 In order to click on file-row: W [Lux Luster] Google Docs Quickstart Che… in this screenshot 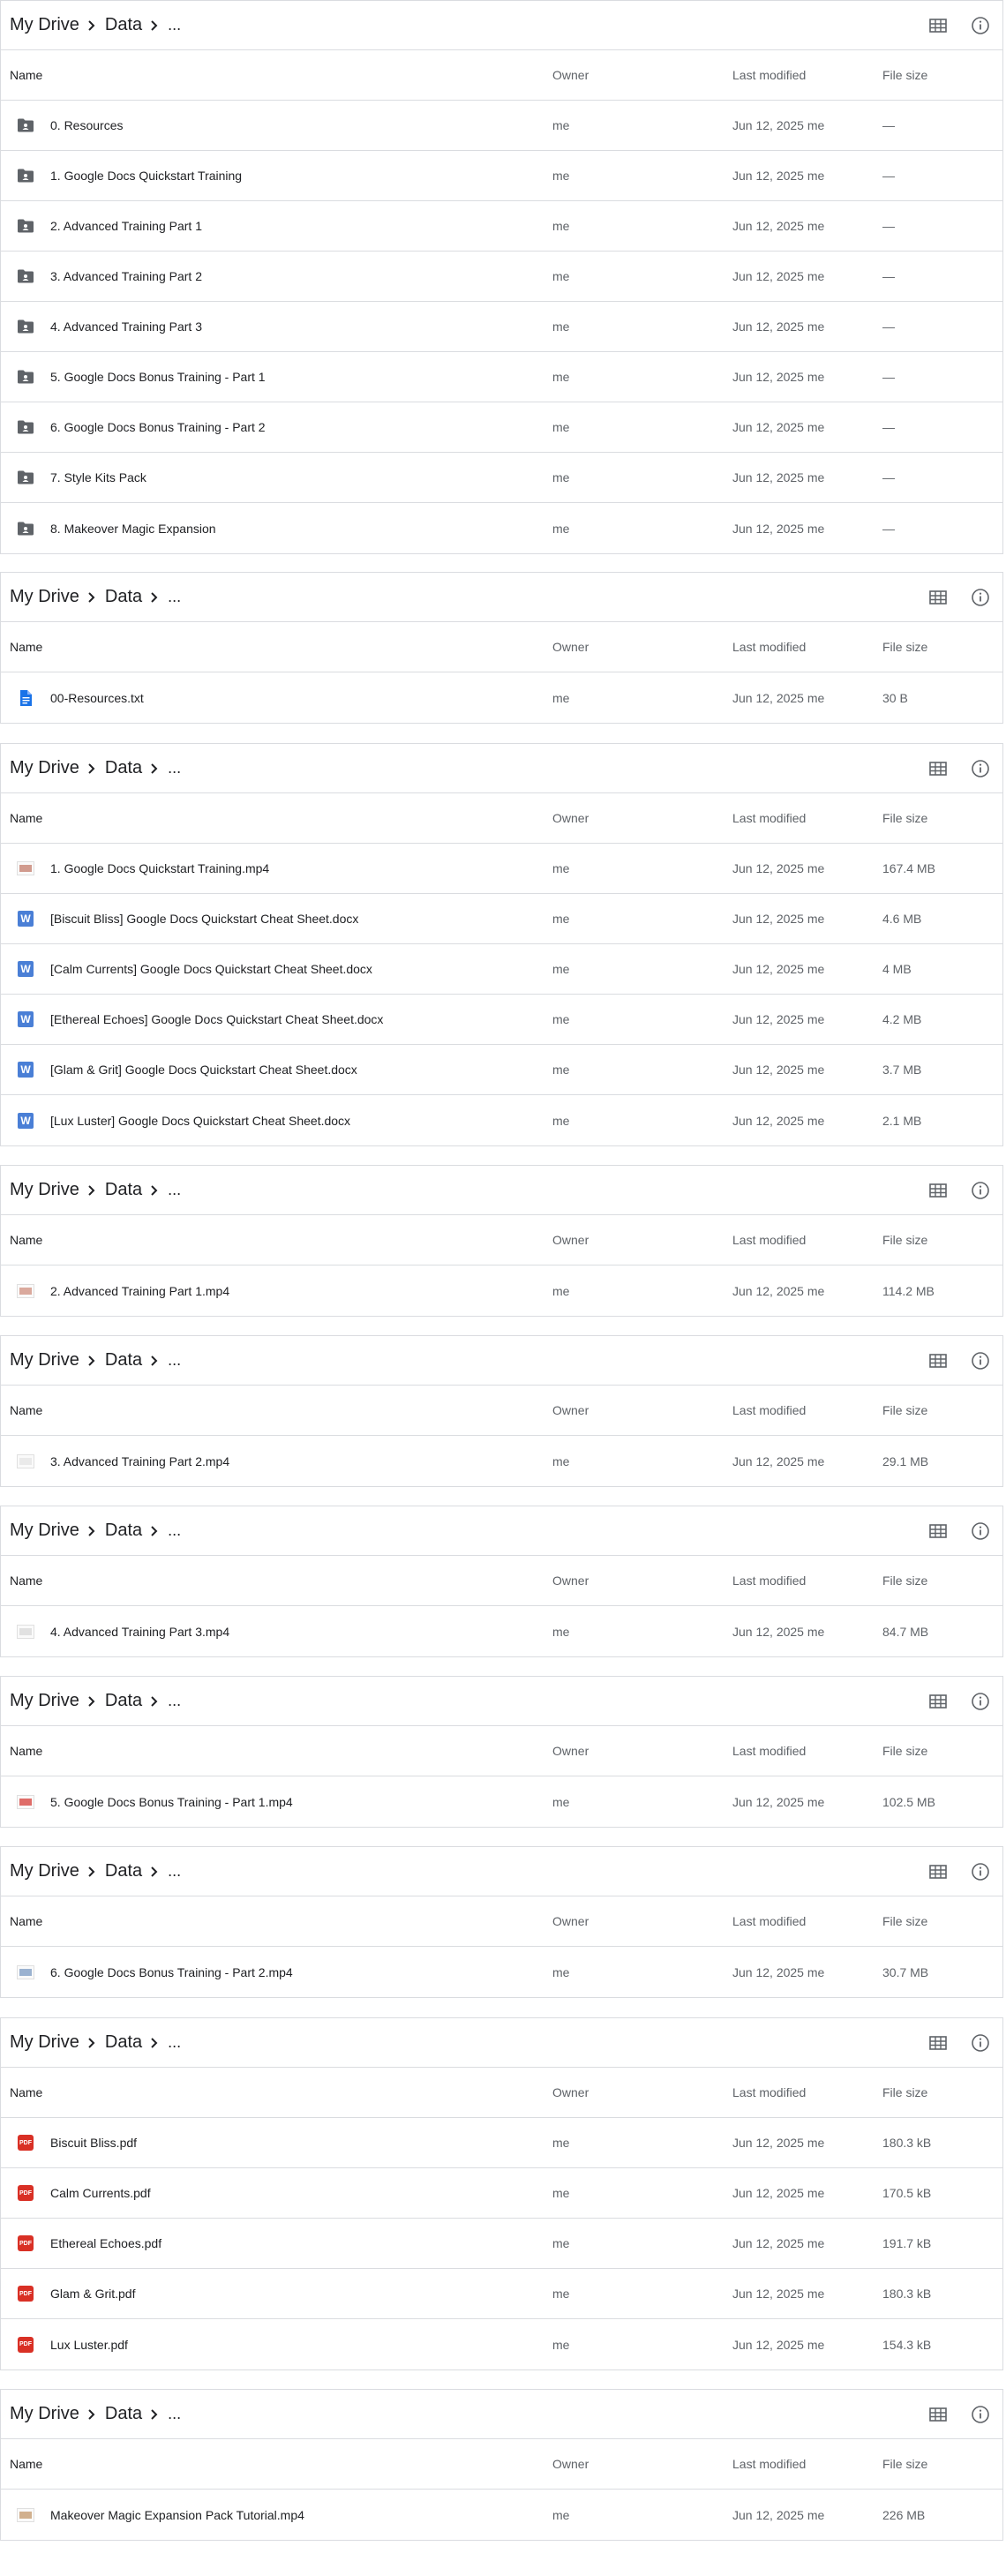, I will do `click(502, 1120)`.